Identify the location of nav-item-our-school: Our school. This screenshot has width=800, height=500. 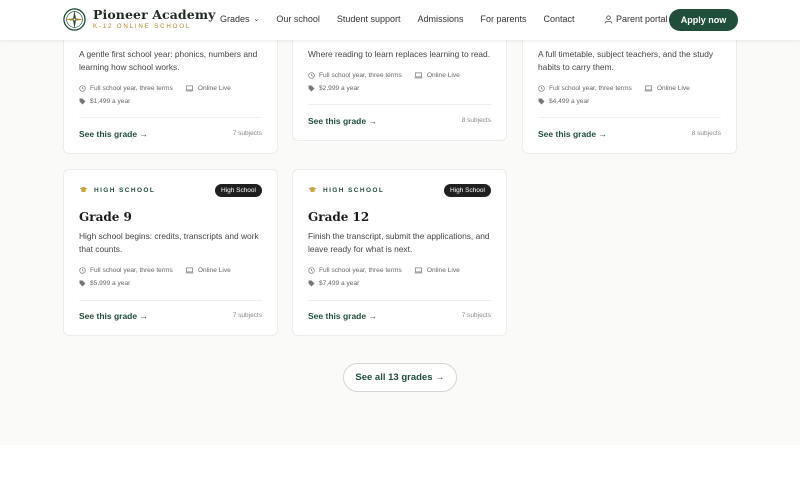
(298, 19).